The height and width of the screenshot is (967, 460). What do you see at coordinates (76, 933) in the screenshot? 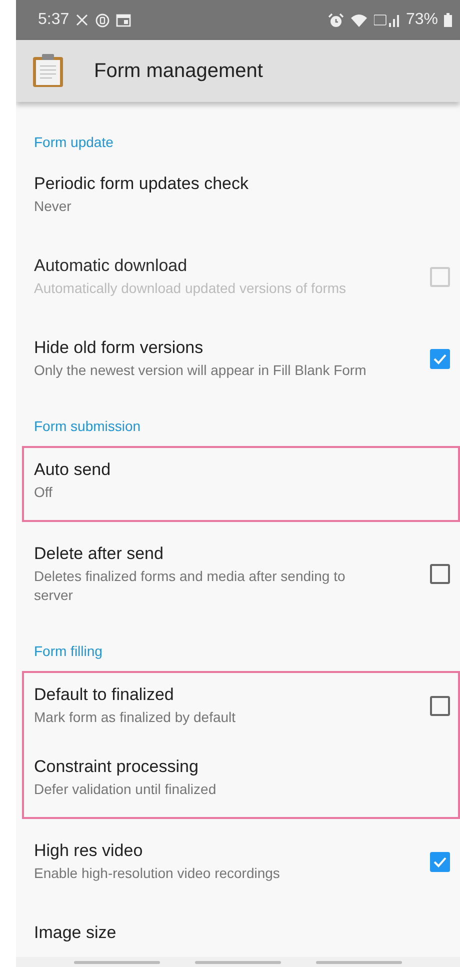
I see `preference-title: Image size` at bounding box center [76, 933].